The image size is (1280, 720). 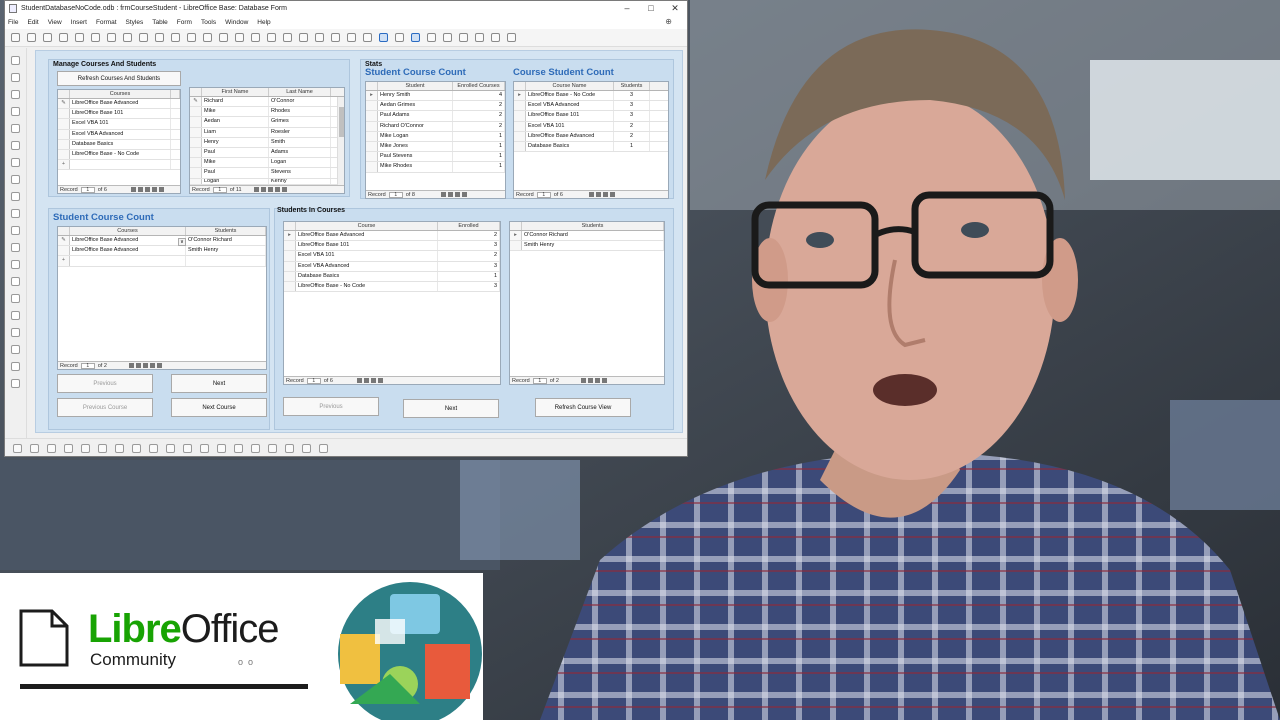 I want to click on course-column-header: Course, so click(x=367, y=226).